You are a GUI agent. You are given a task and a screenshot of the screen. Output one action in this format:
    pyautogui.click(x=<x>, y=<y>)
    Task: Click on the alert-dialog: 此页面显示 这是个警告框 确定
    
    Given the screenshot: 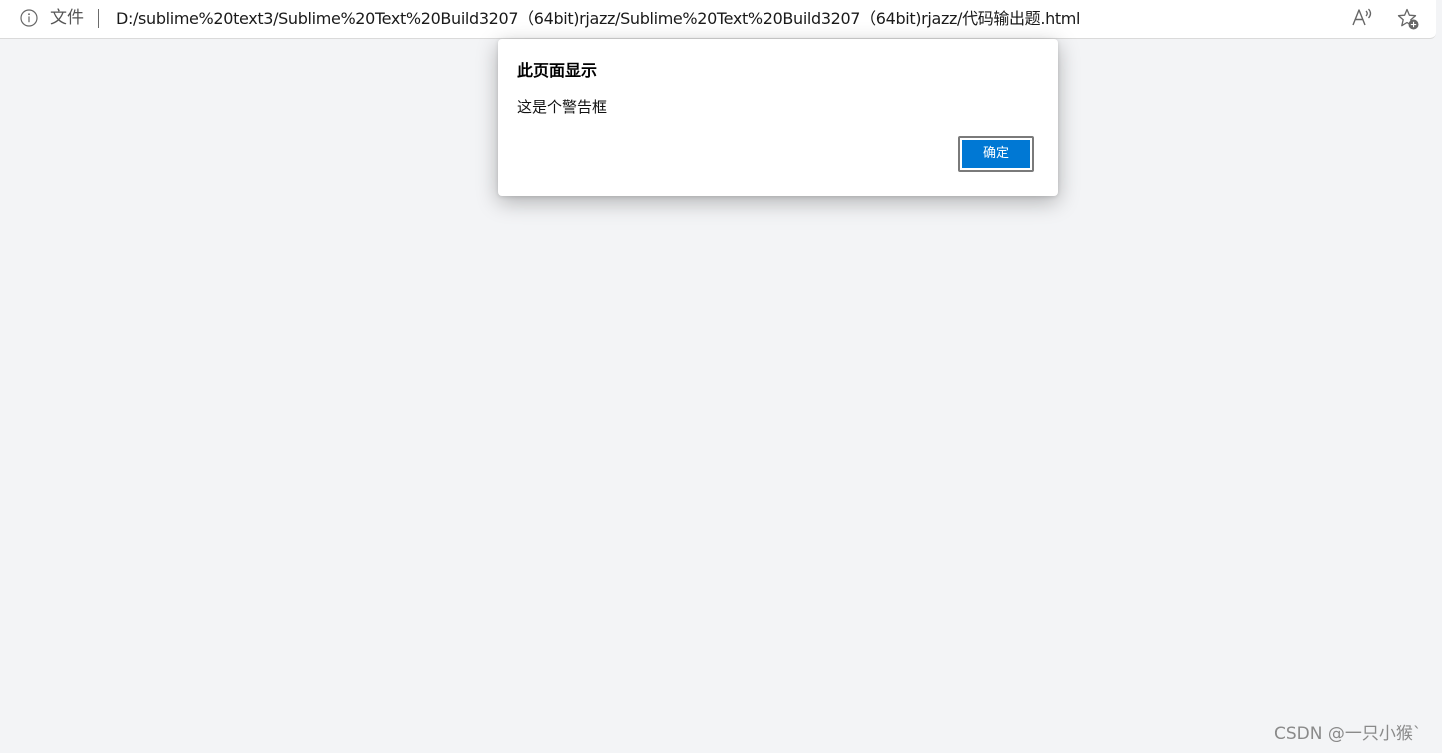 What is the action you would take?
    pyautogui.click(x=778, y=117)
    